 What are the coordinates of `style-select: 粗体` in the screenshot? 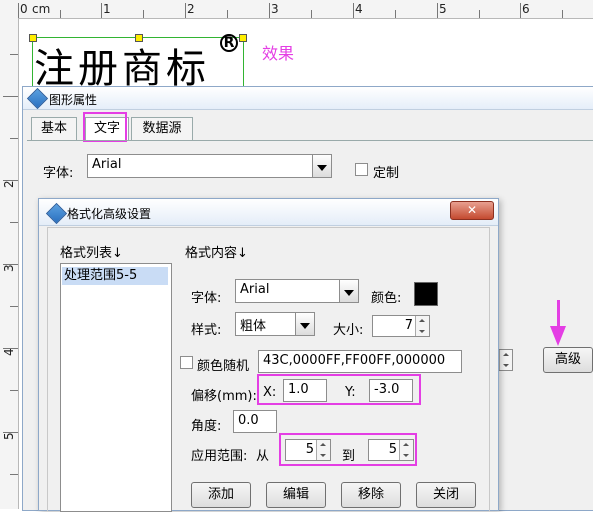 It's located at (275, 324).